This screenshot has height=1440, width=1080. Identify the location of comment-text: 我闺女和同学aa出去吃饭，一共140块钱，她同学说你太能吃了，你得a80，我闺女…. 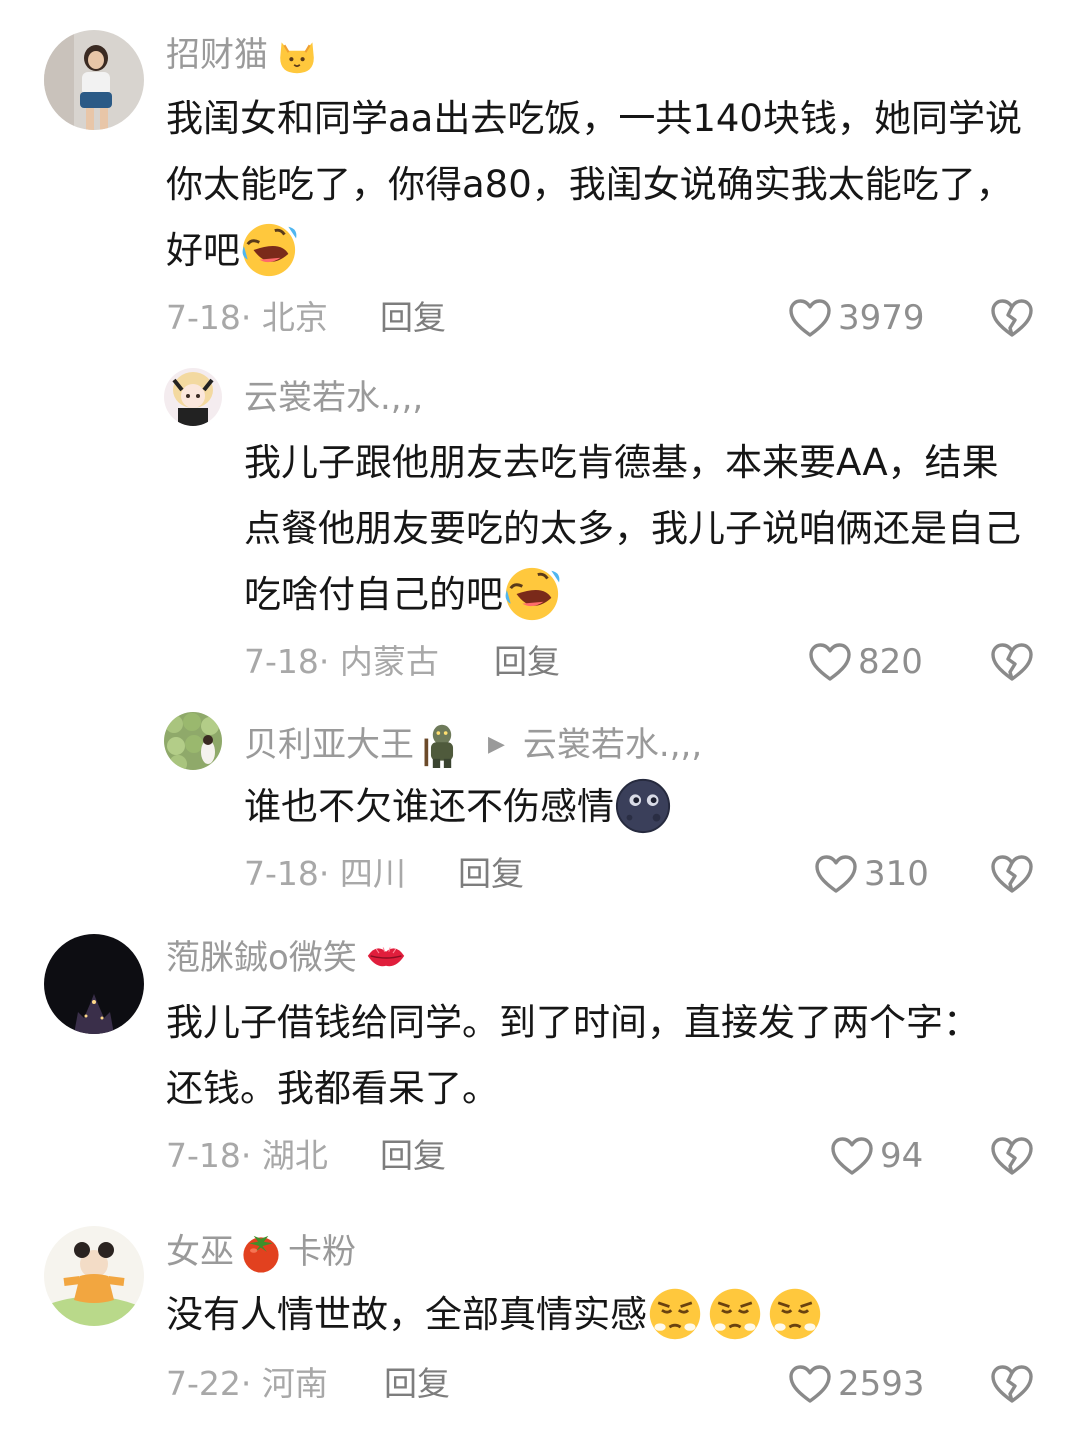
(597, 185).